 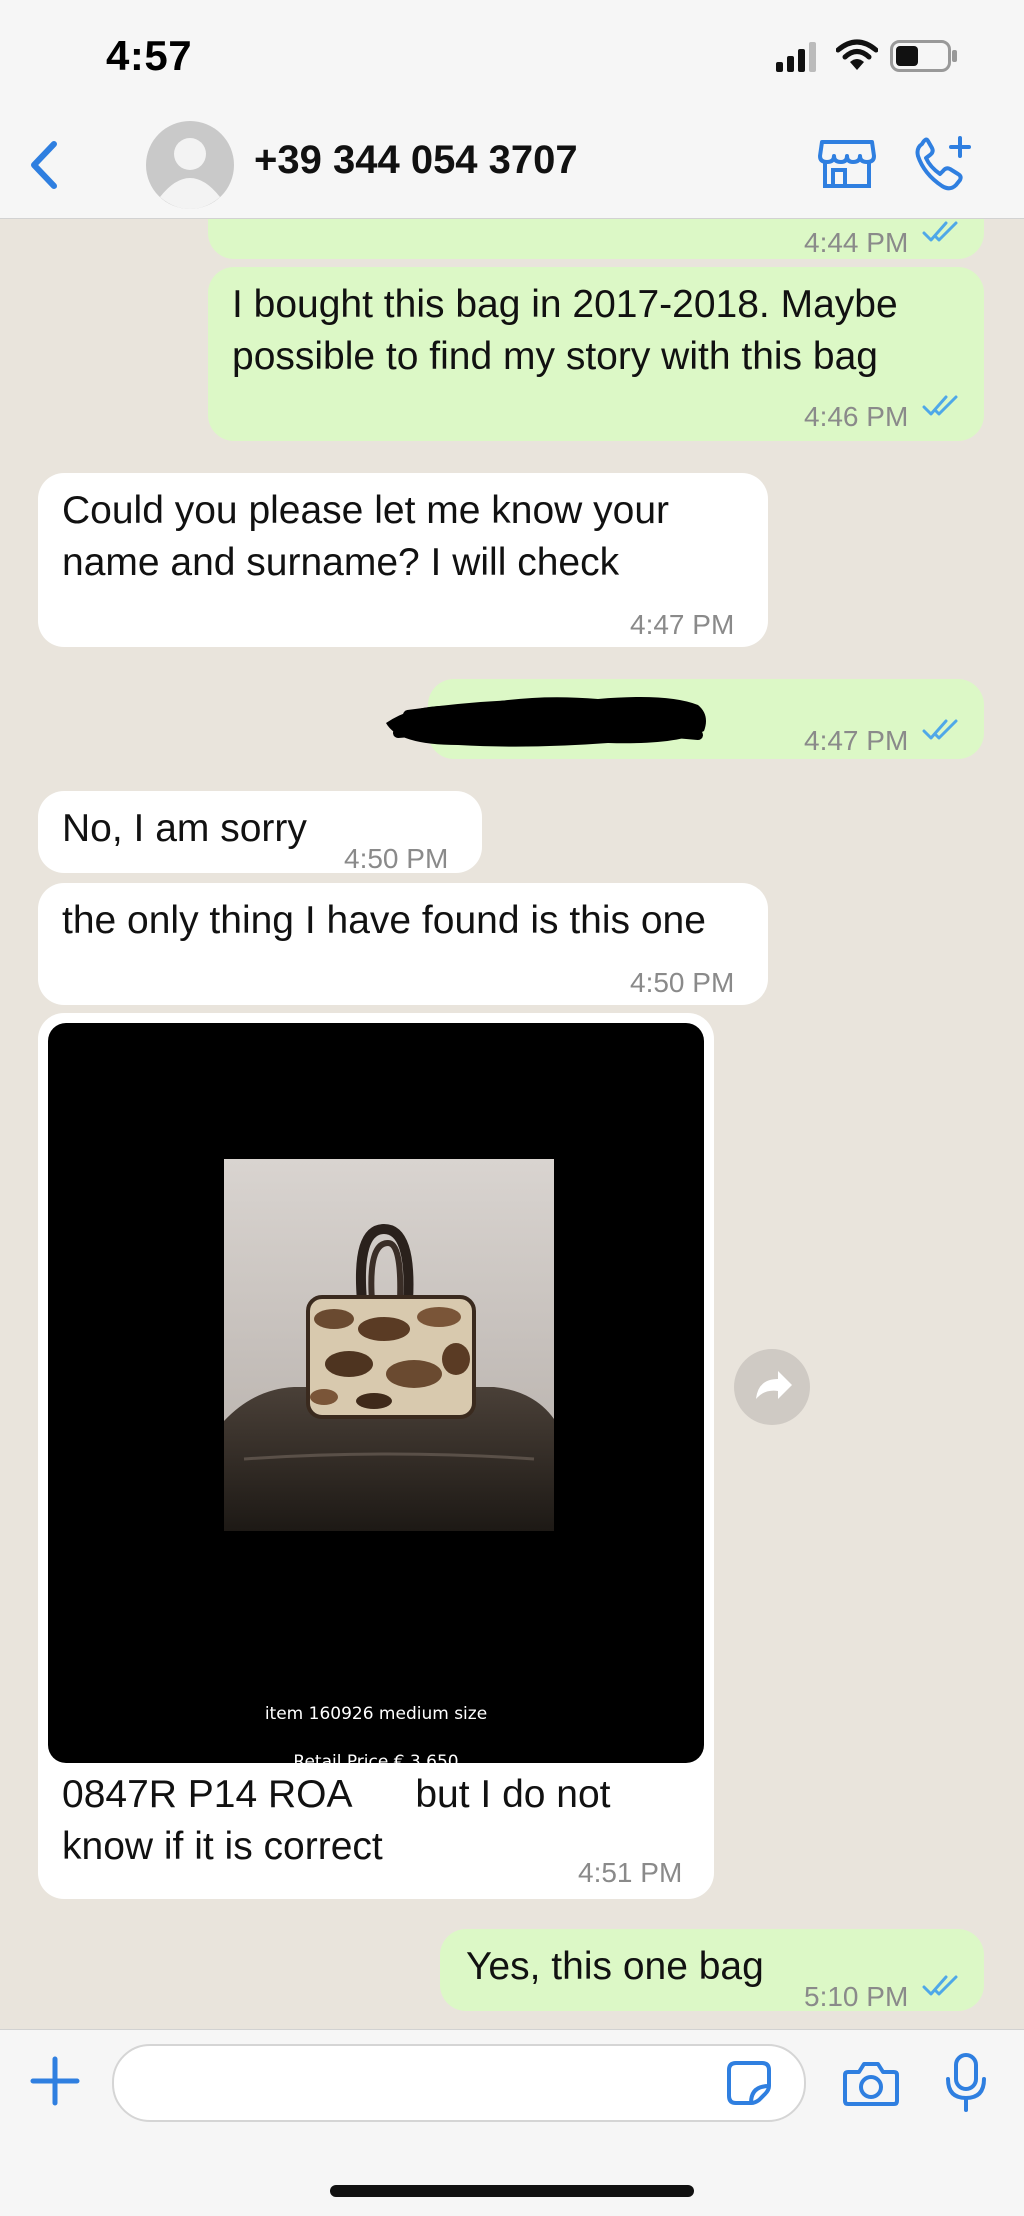 What do you see at coordinates (847, 164) in the screenshot?
I see `storefront-icon` at bounding box center [847, 164].